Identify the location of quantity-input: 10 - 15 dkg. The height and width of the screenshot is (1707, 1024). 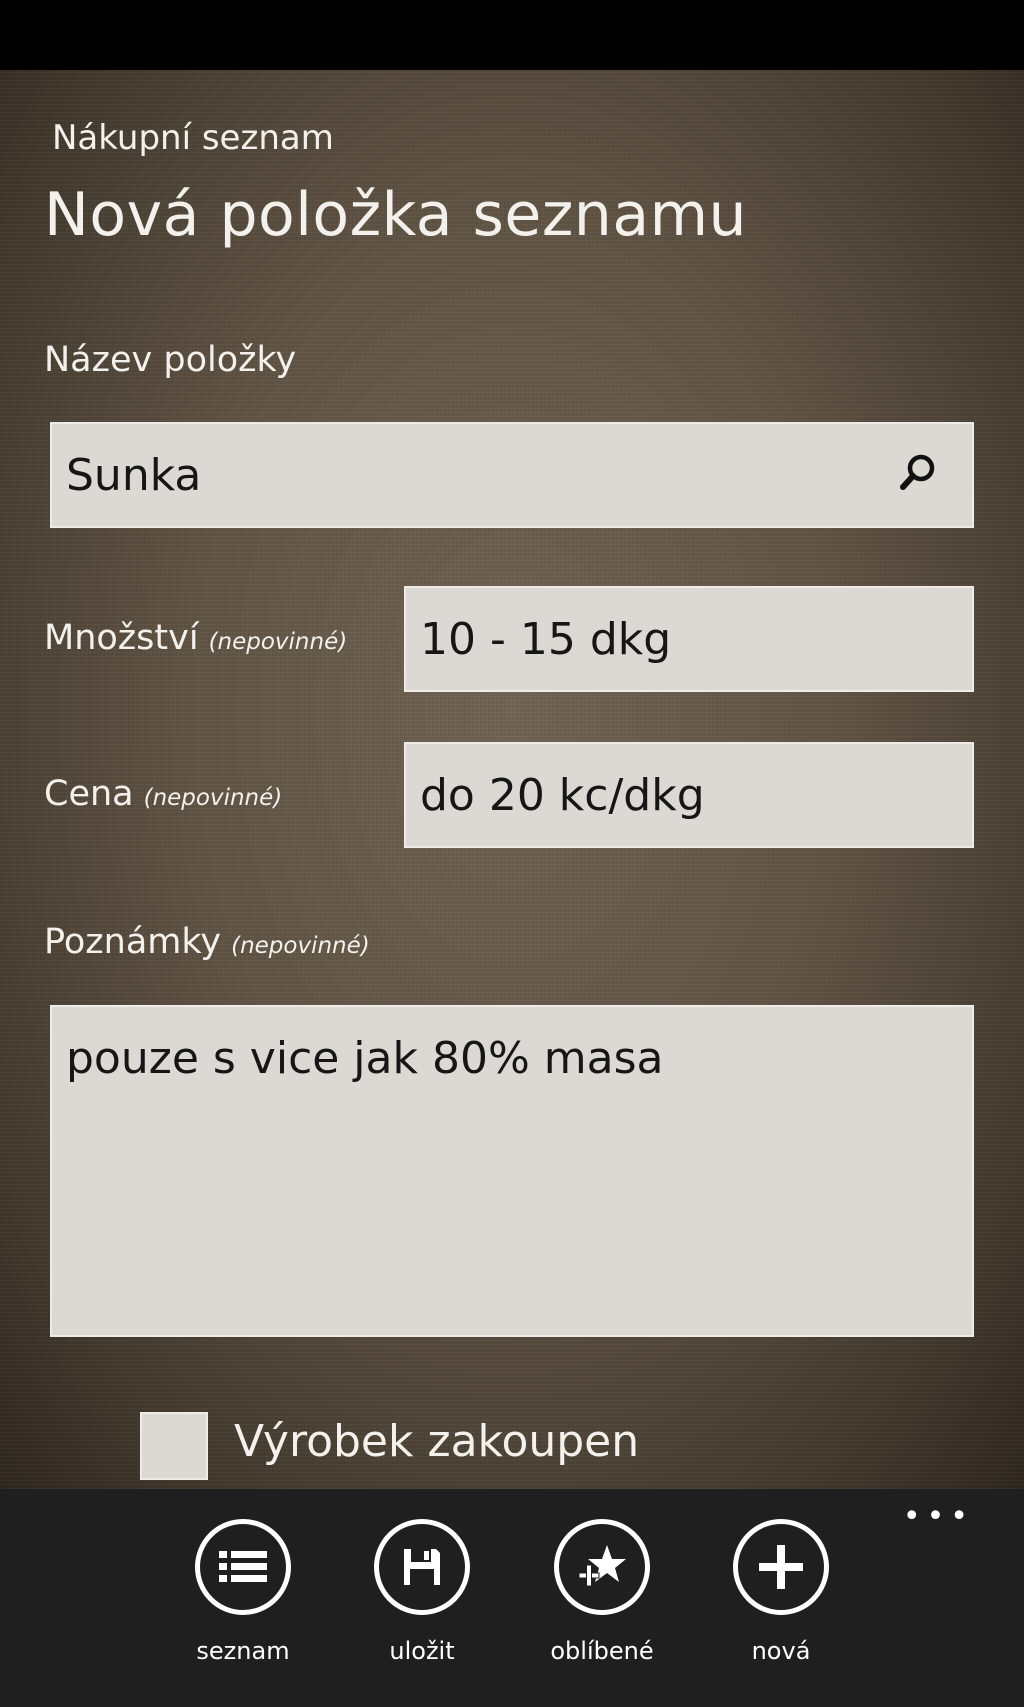
(689, 639).